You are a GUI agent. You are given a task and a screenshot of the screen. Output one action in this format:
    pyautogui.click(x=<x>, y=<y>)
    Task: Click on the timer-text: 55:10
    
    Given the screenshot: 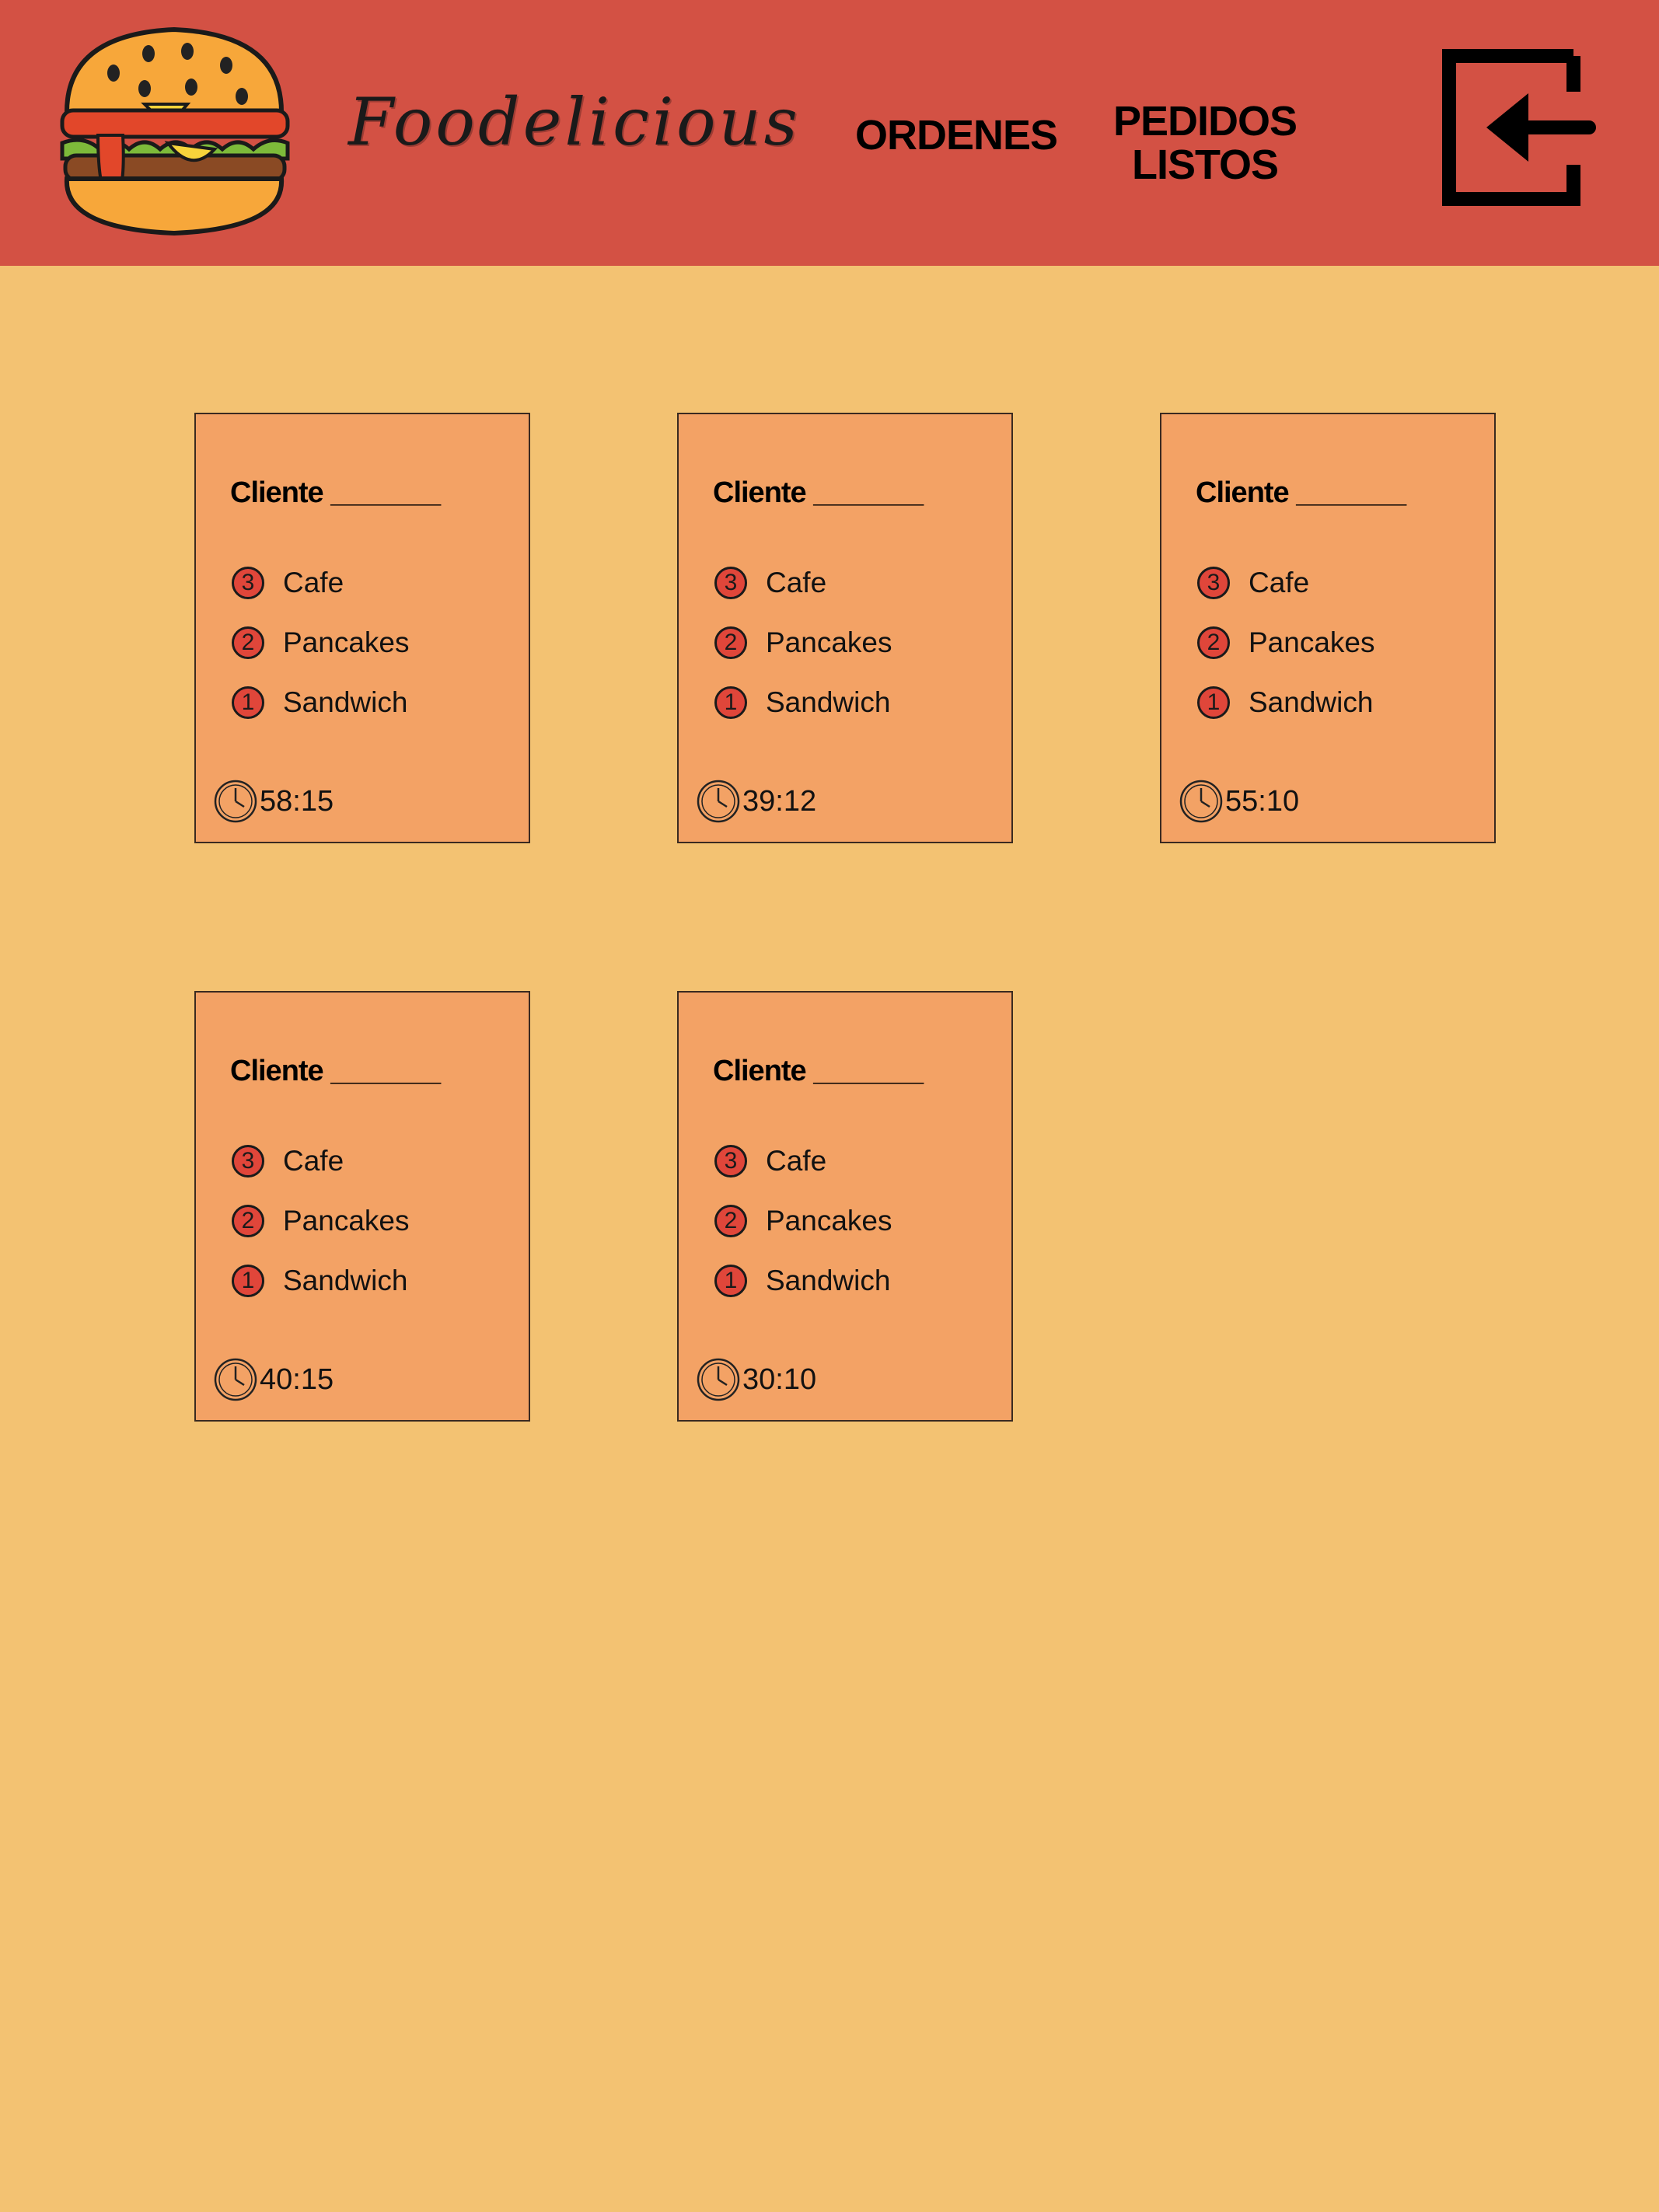 What is the action you would take?
    pyautogui.click(x=1262, y=801)
    